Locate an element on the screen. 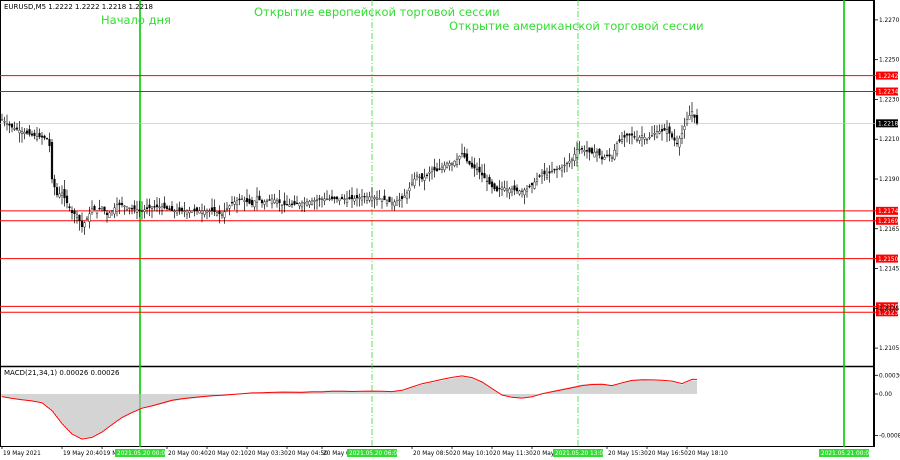 This screenshot has width=900, height=460. time-tick-label: 20 May 00:40 is located at coordinates (188, 454).